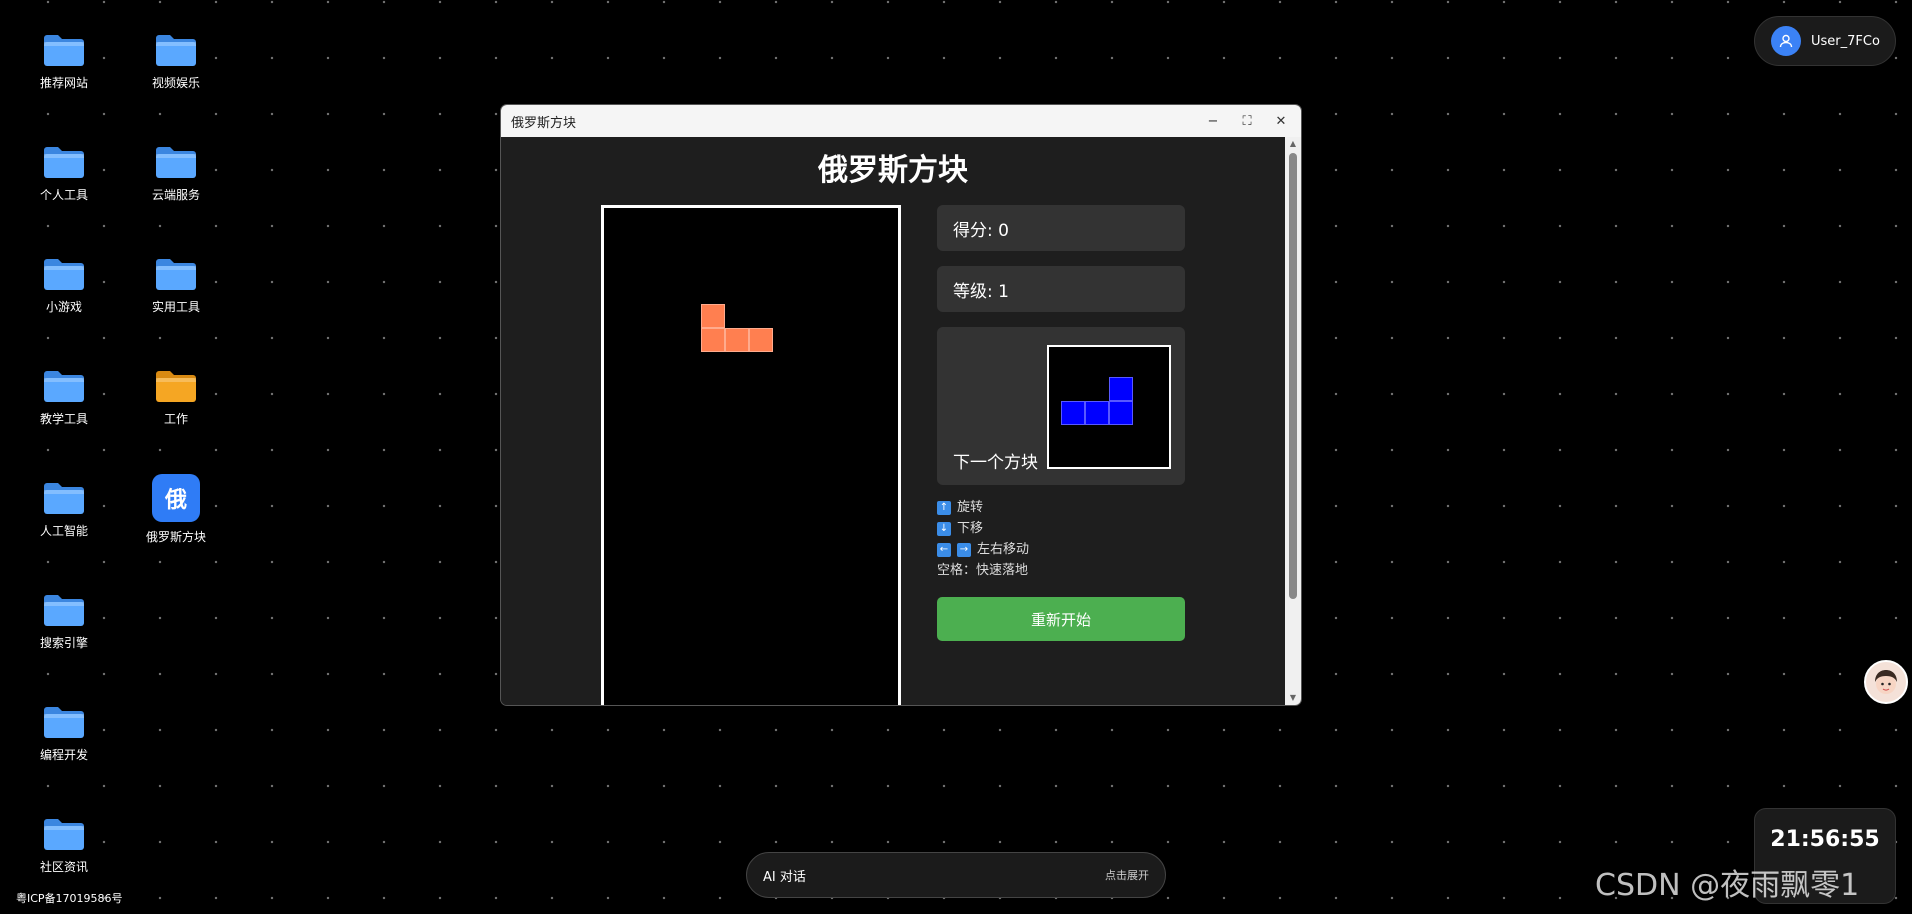 The image size is (1912, 914). Describe the element at coordinates (1061, 289) in the screenshot. I see `level-panel: 等级: 1` at that location.